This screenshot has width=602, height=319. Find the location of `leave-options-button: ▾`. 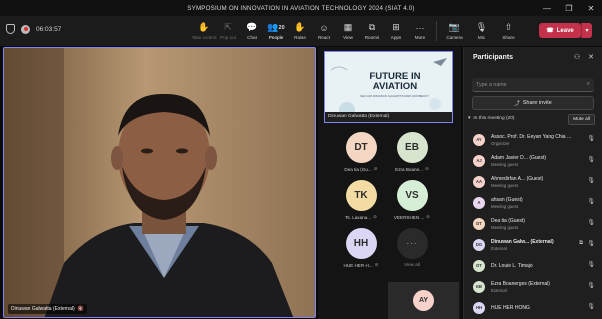

leave-options-button: ▾ is located at coordinates (586, 30).